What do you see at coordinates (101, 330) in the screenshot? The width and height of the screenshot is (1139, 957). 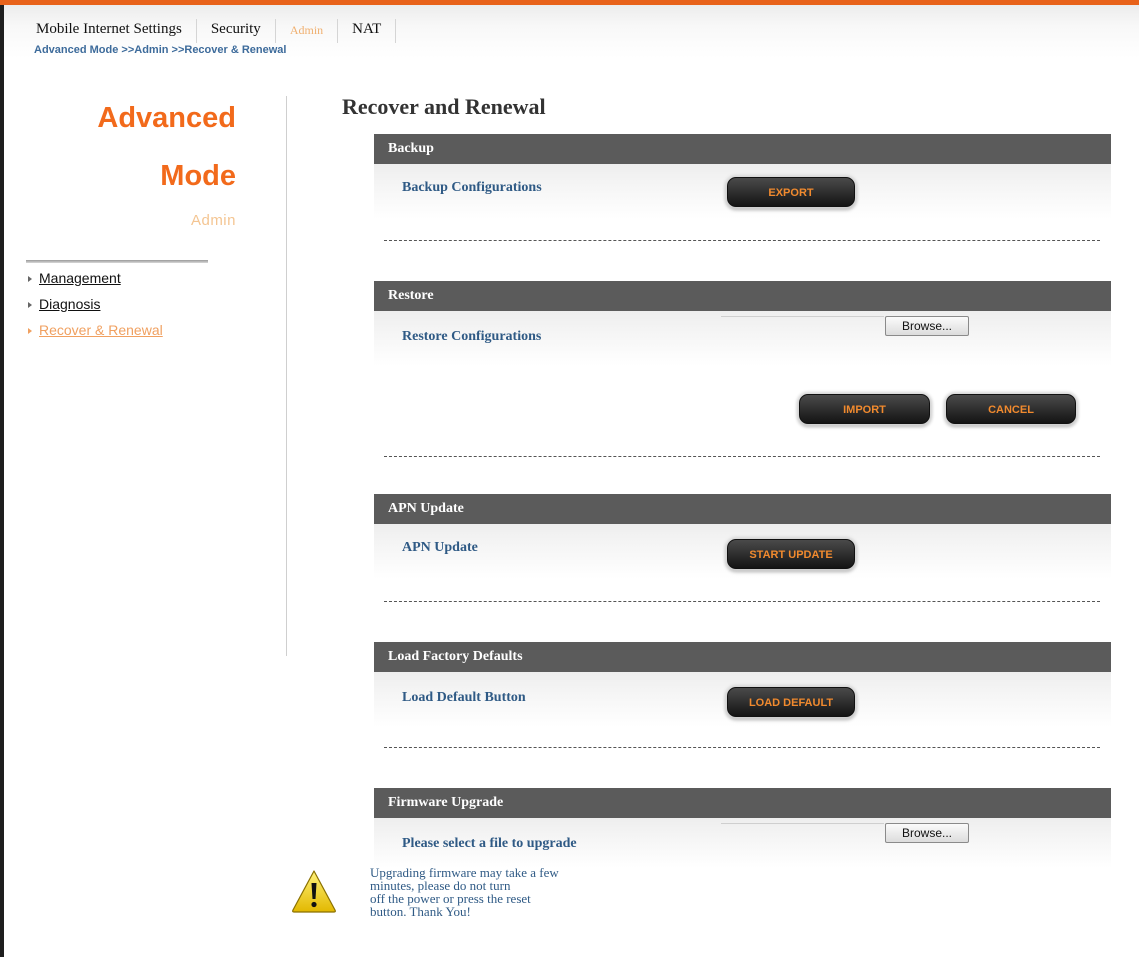 I see `sidebar-item-label: Recover & Renewal` at bounding box center [101, 330].